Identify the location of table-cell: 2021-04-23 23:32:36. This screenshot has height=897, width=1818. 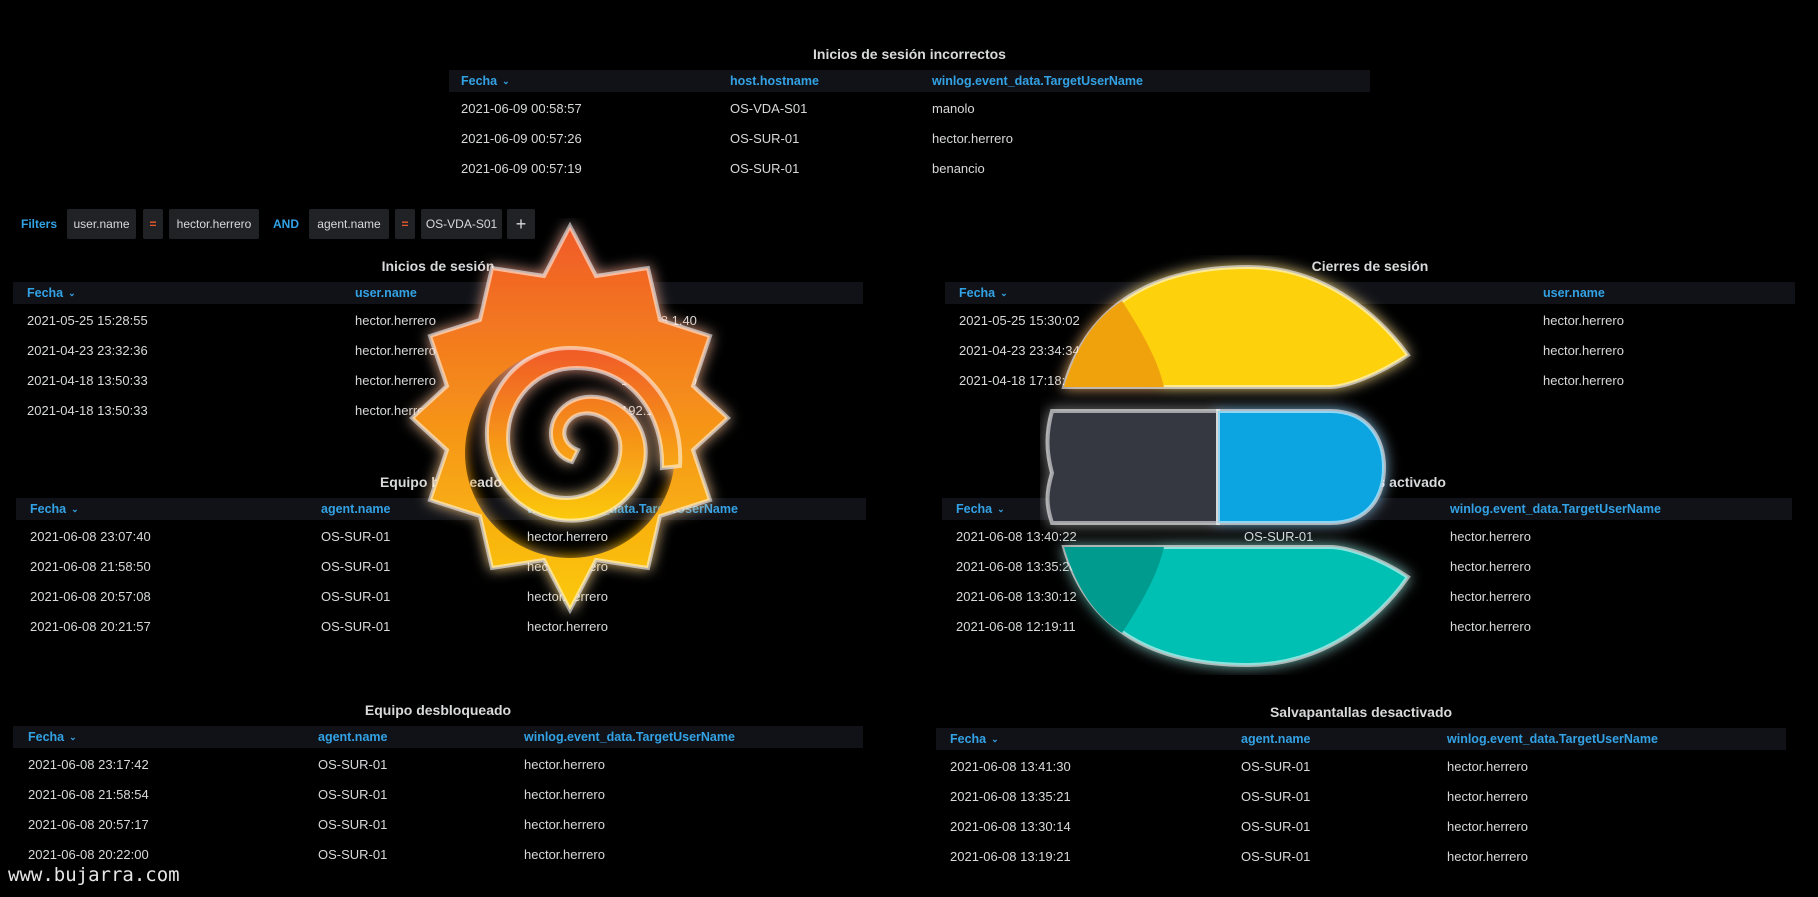
(87, 350).